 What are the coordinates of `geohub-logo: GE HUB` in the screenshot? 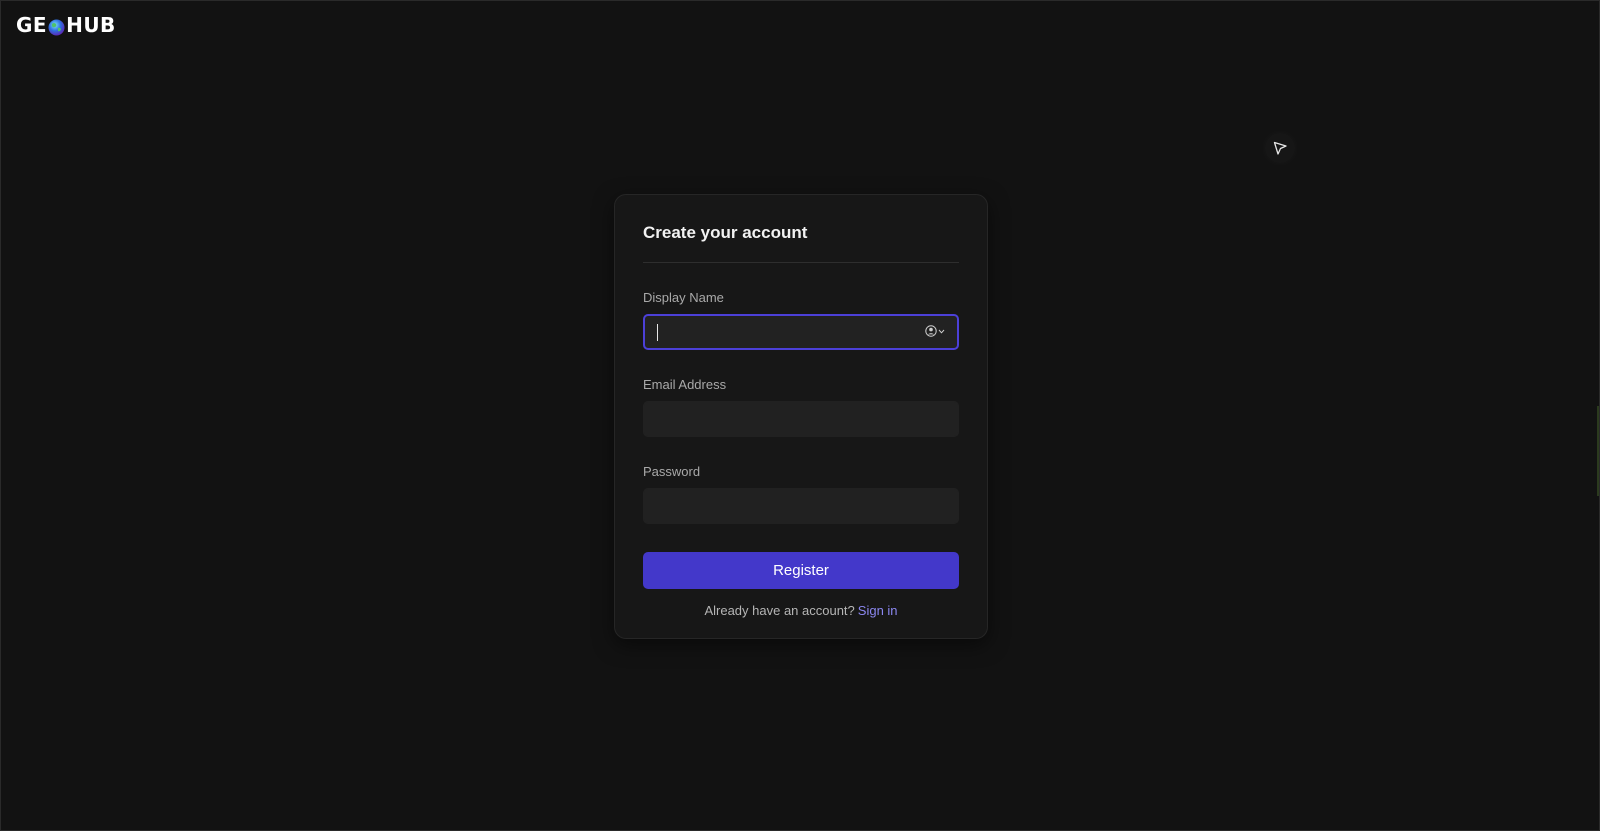 It's located at (66, 25).